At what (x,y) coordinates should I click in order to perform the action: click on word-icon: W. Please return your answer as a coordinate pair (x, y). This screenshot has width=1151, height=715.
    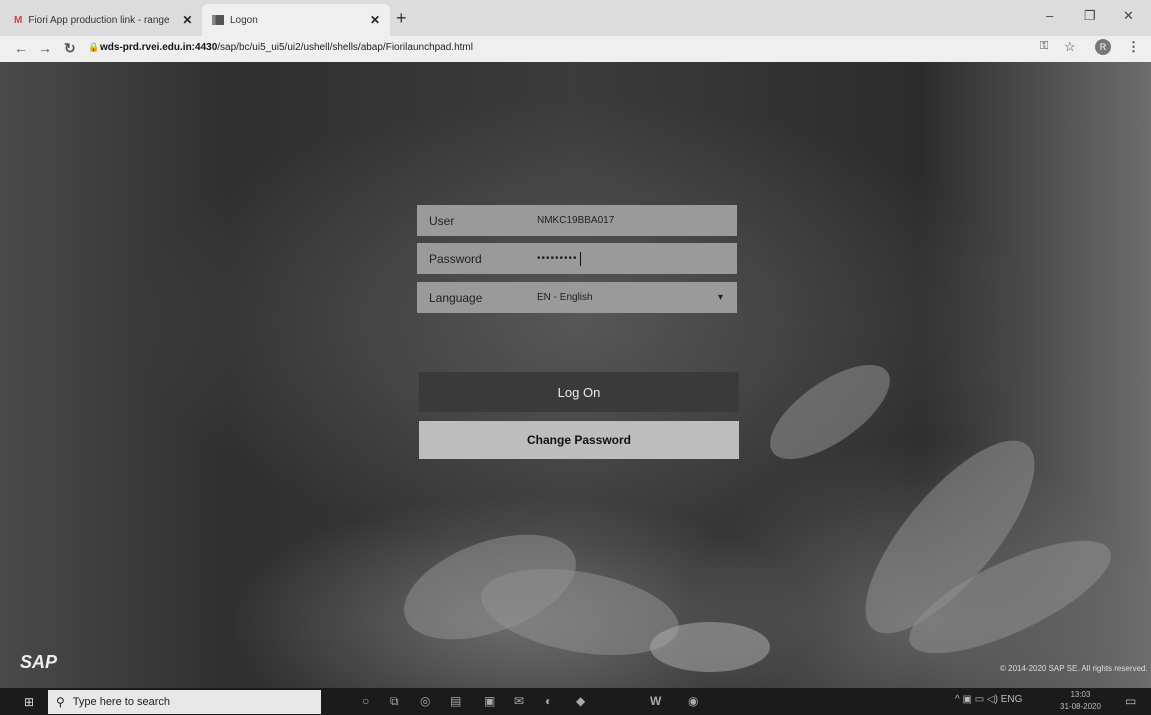
    Looking at the image, I should click on (655, 701).